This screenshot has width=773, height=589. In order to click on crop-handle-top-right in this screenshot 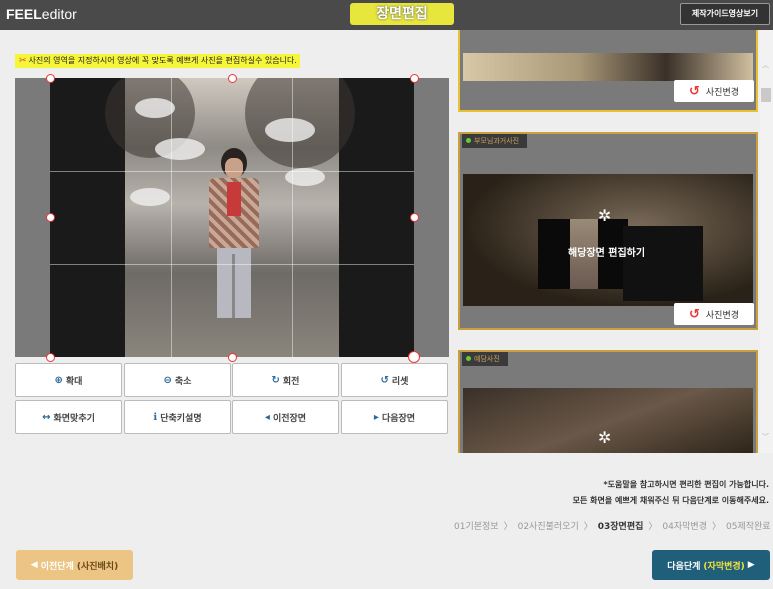, I will do `click(414, 78)`.